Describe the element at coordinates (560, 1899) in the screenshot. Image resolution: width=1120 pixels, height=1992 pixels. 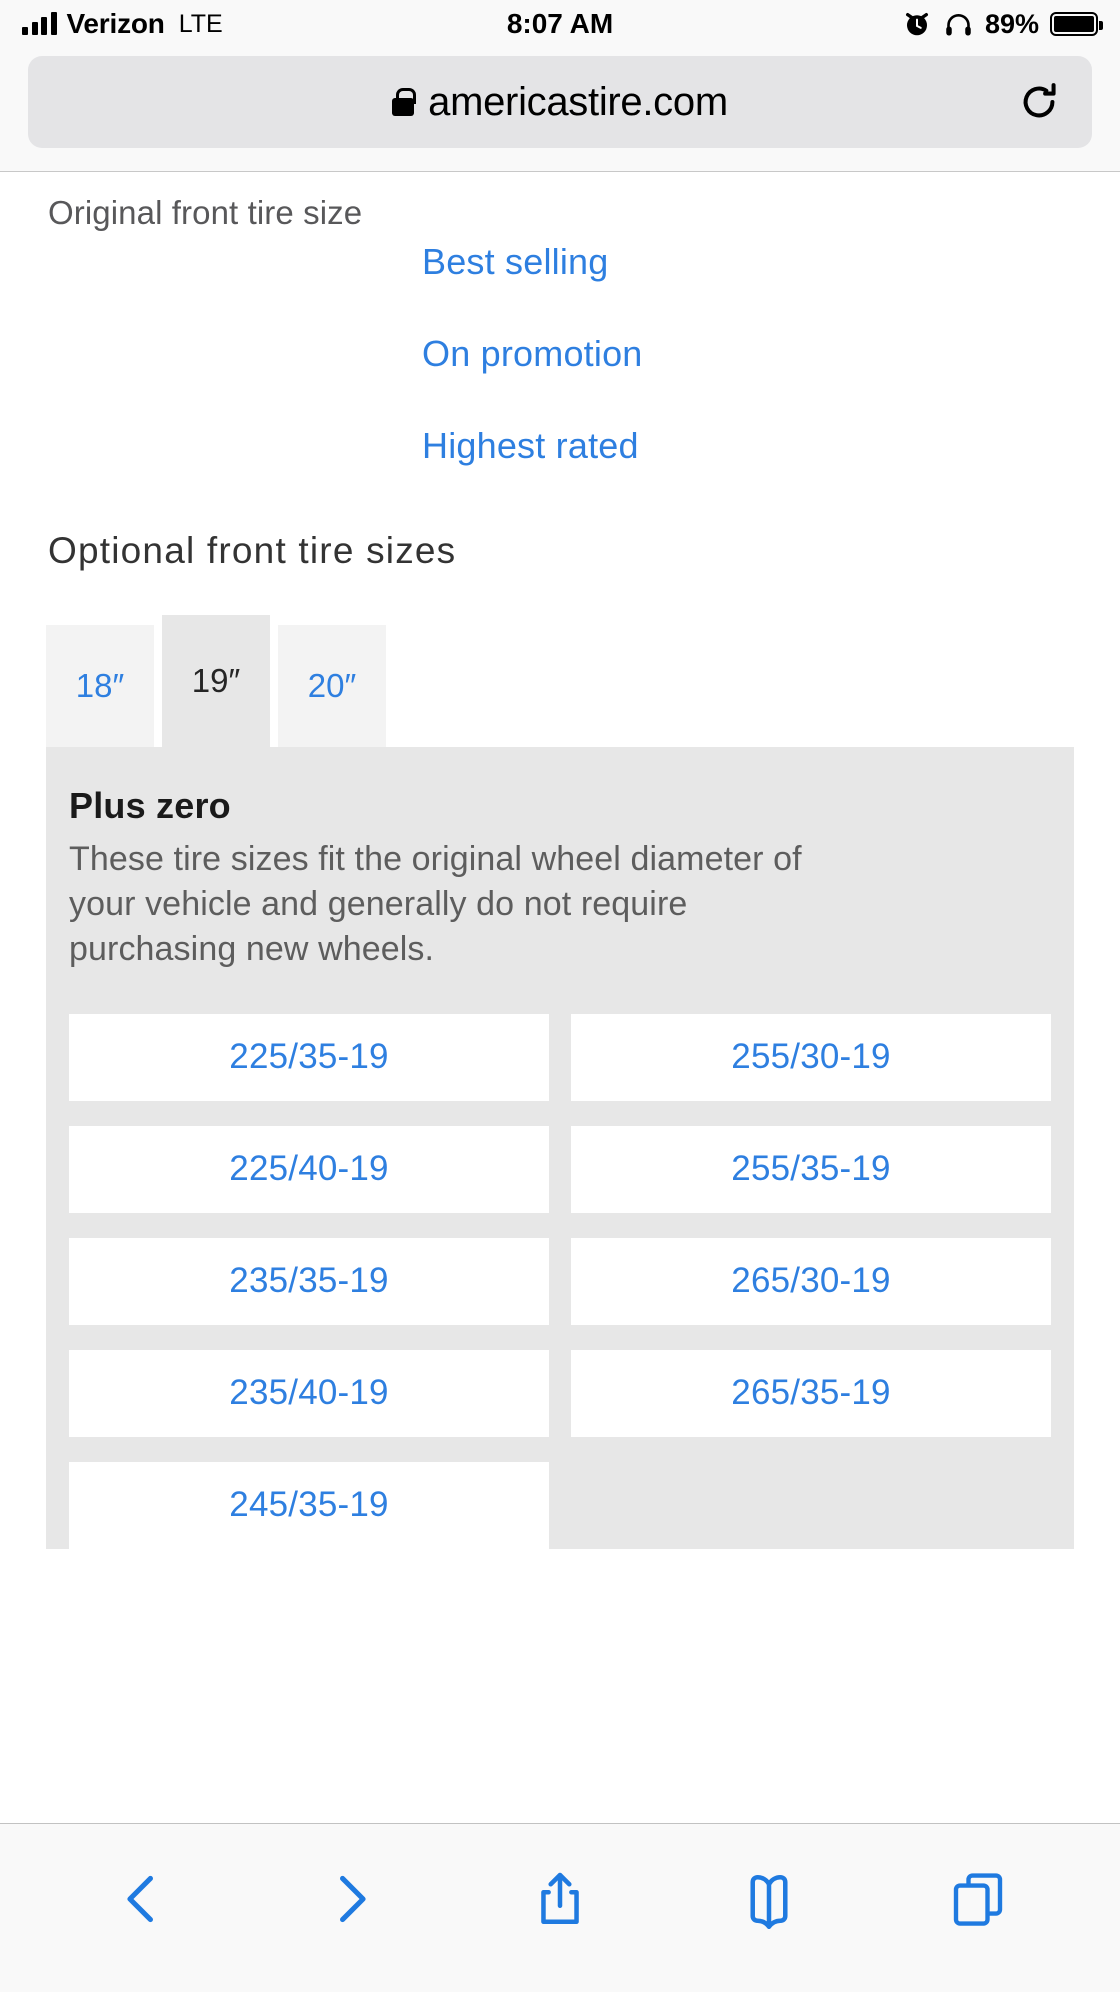
I see `share-button` at that location.